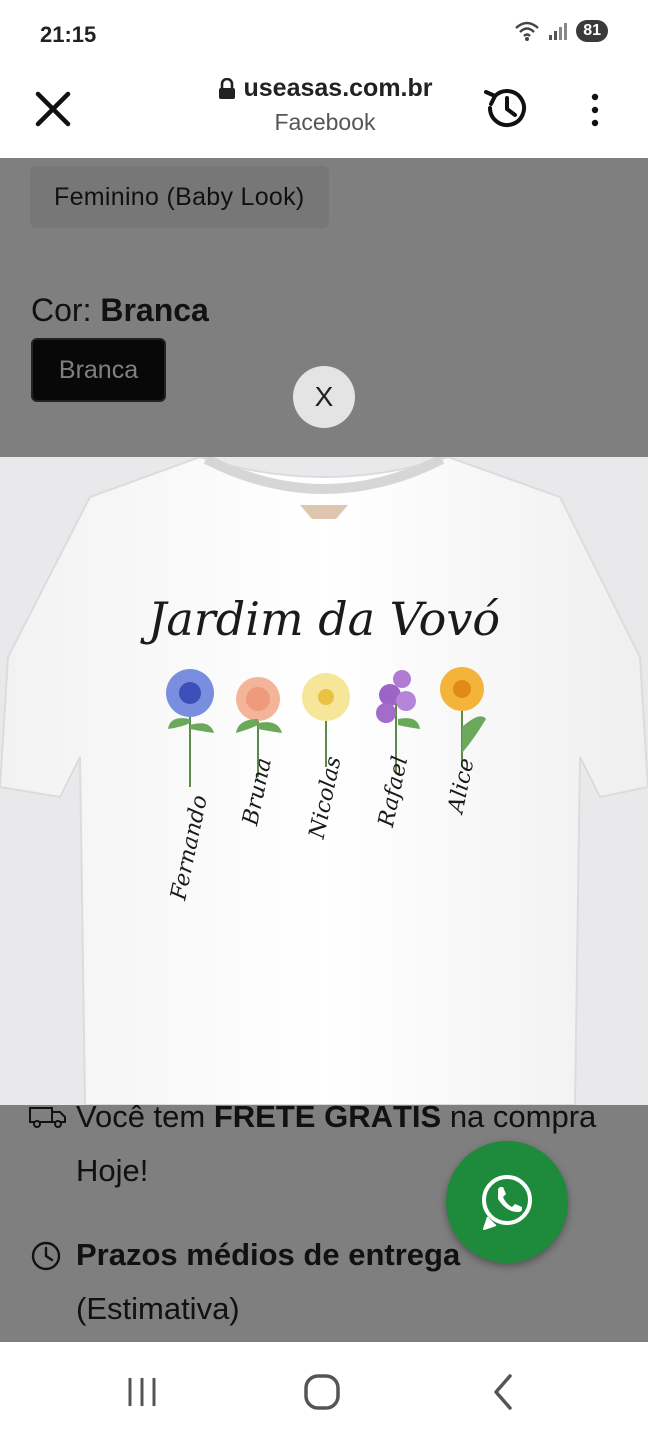 Image resolution: width=648 pixels, height=1440 pixels. I want to click on close-tab-icon, so click(53, 109).